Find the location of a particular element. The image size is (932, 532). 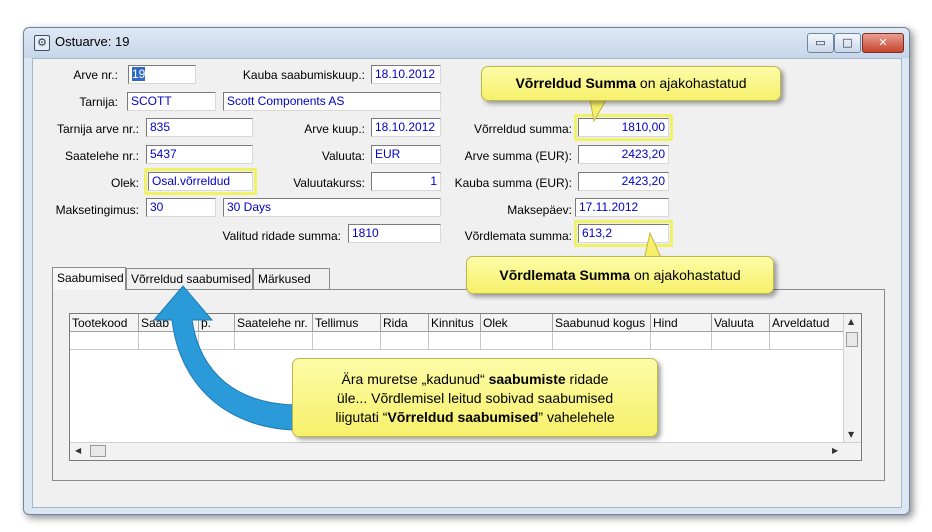

column-header: Hind is located at coordinates (681, 323).